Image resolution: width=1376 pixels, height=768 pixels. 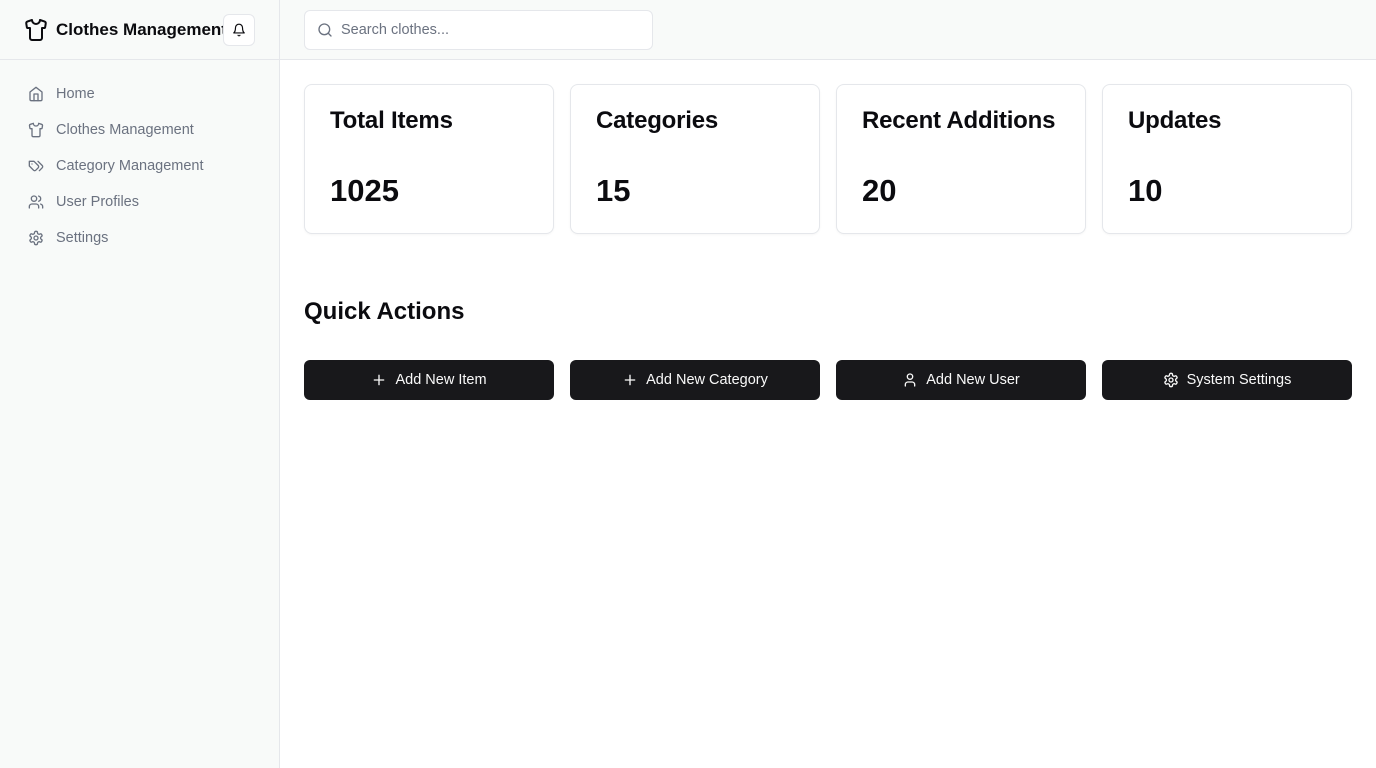 I want to click on sidebar-item-user-profiles: User Profiles, so click(x=139, y=202).